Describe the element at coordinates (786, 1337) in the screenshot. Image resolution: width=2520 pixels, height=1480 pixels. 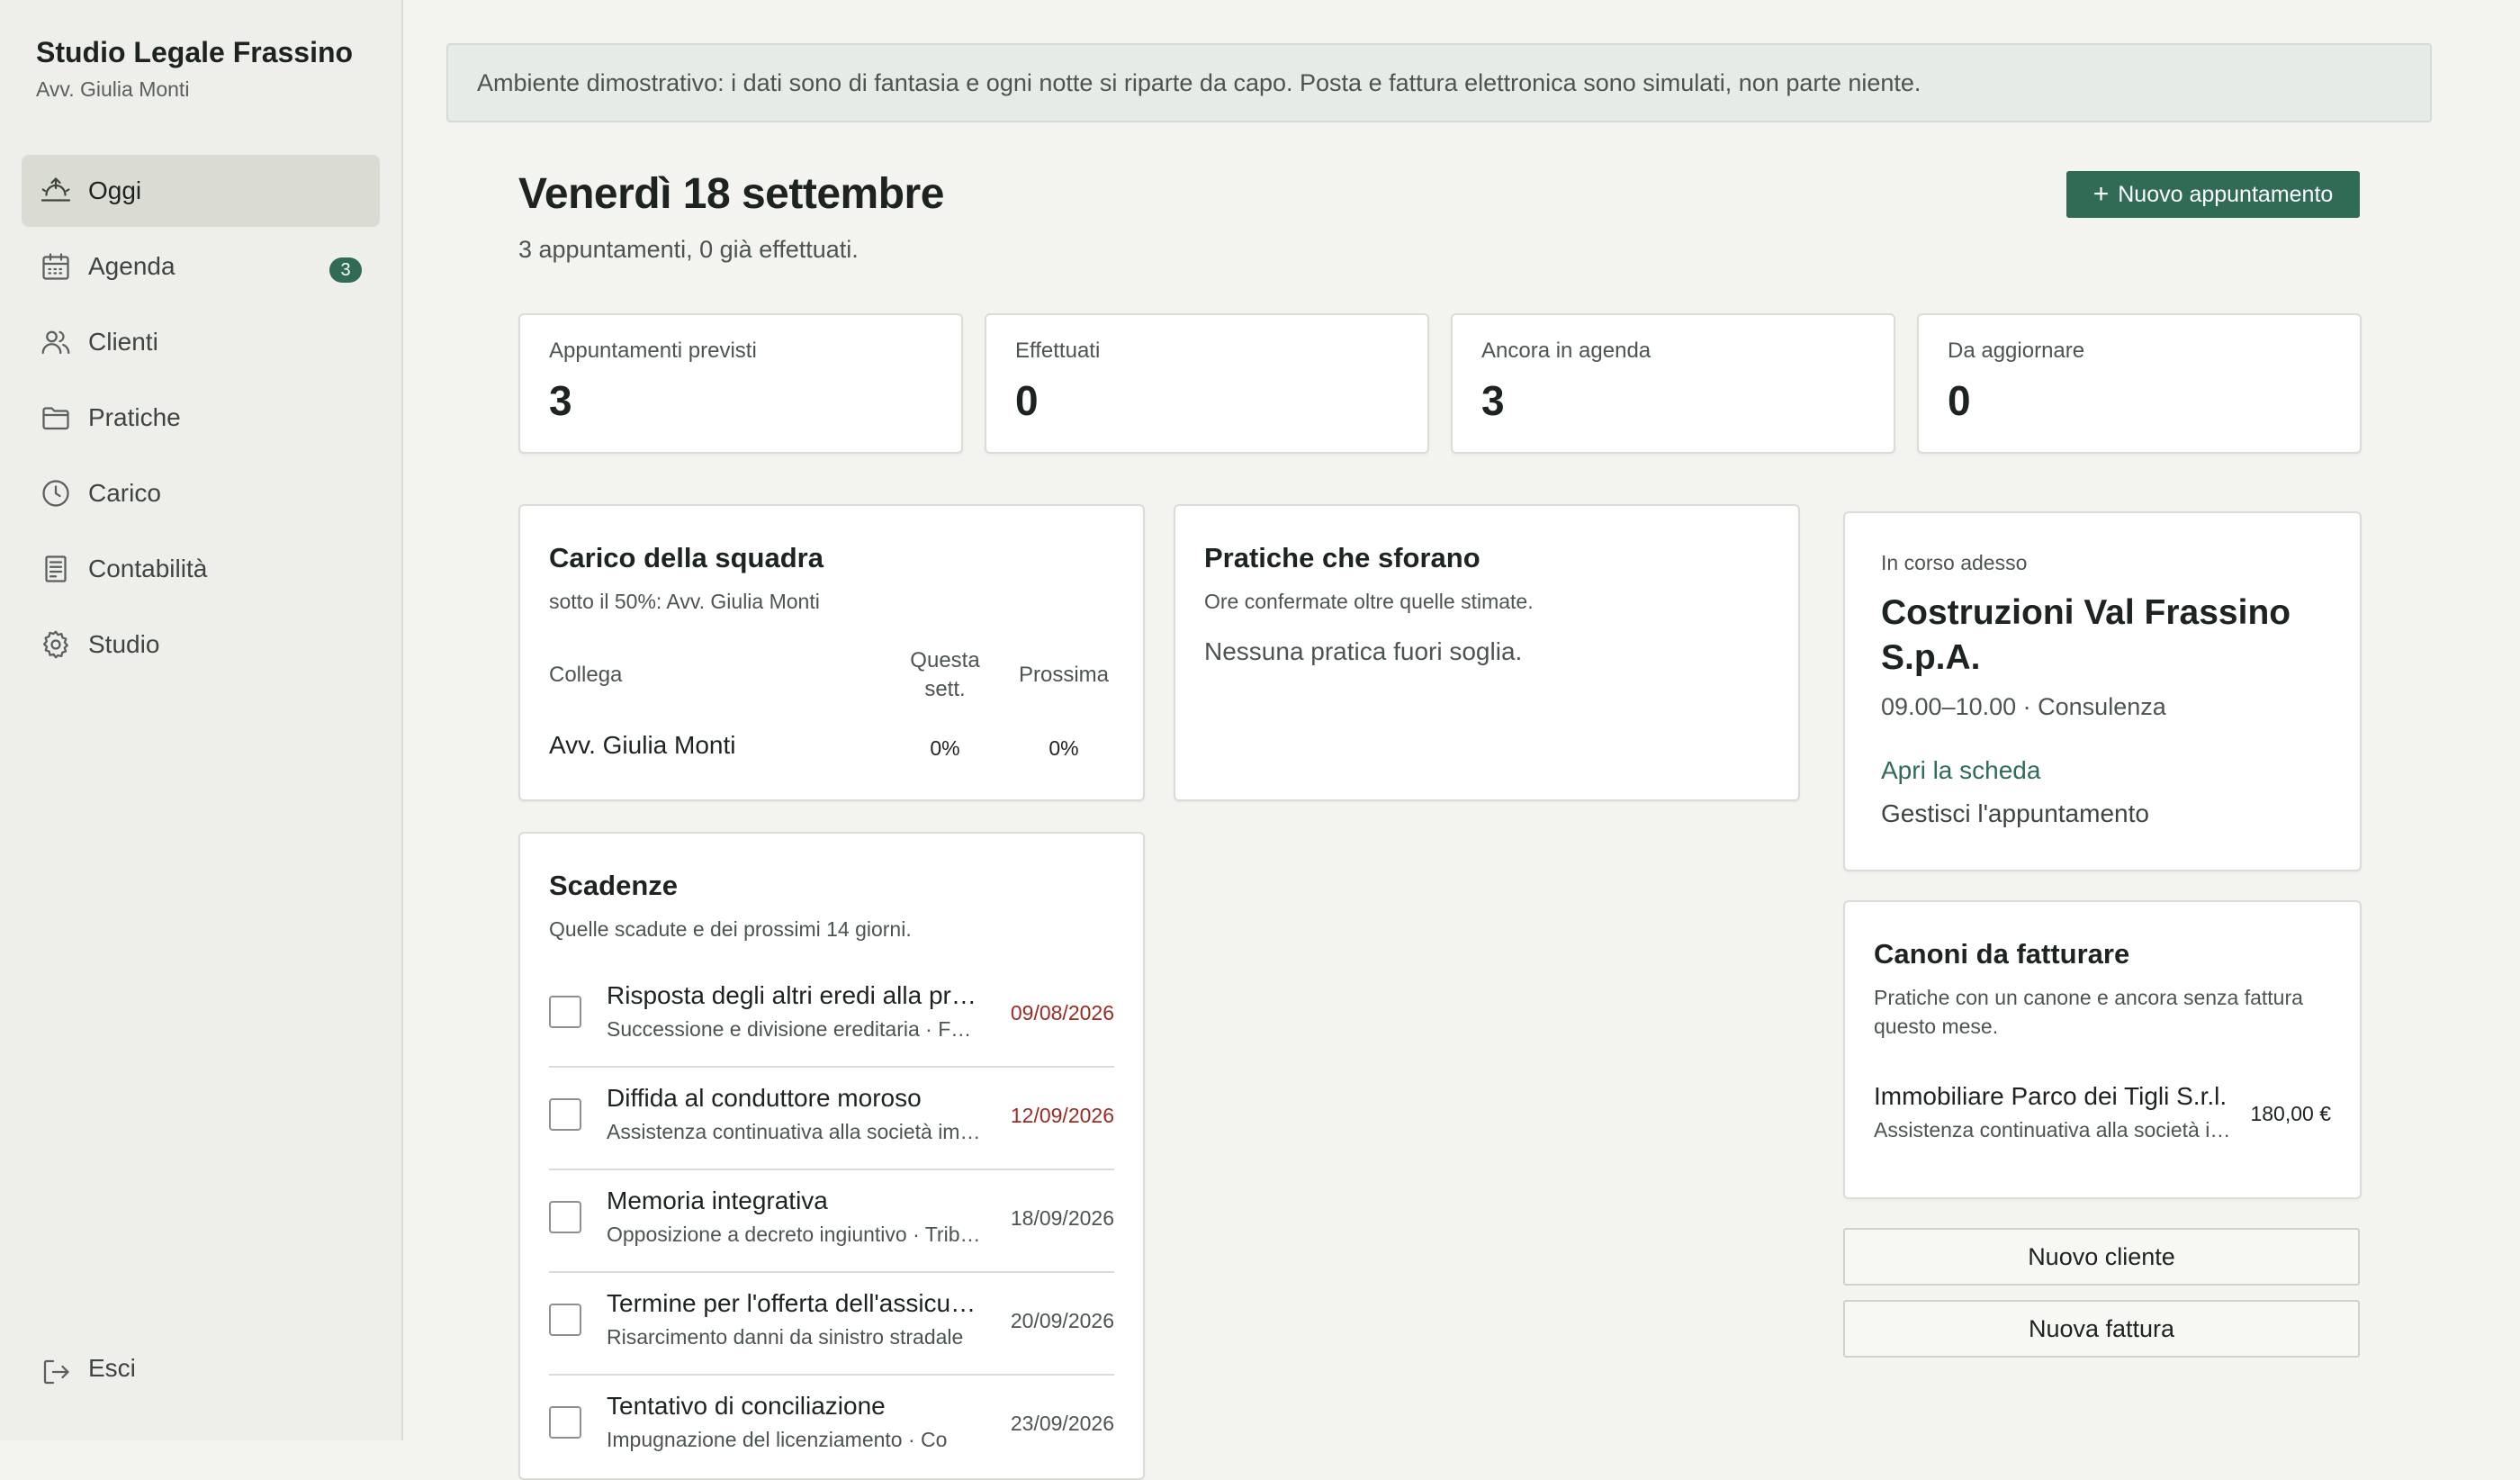
I see `deadline-meta: Risarcimento danni da sinistro stradale` at that location.